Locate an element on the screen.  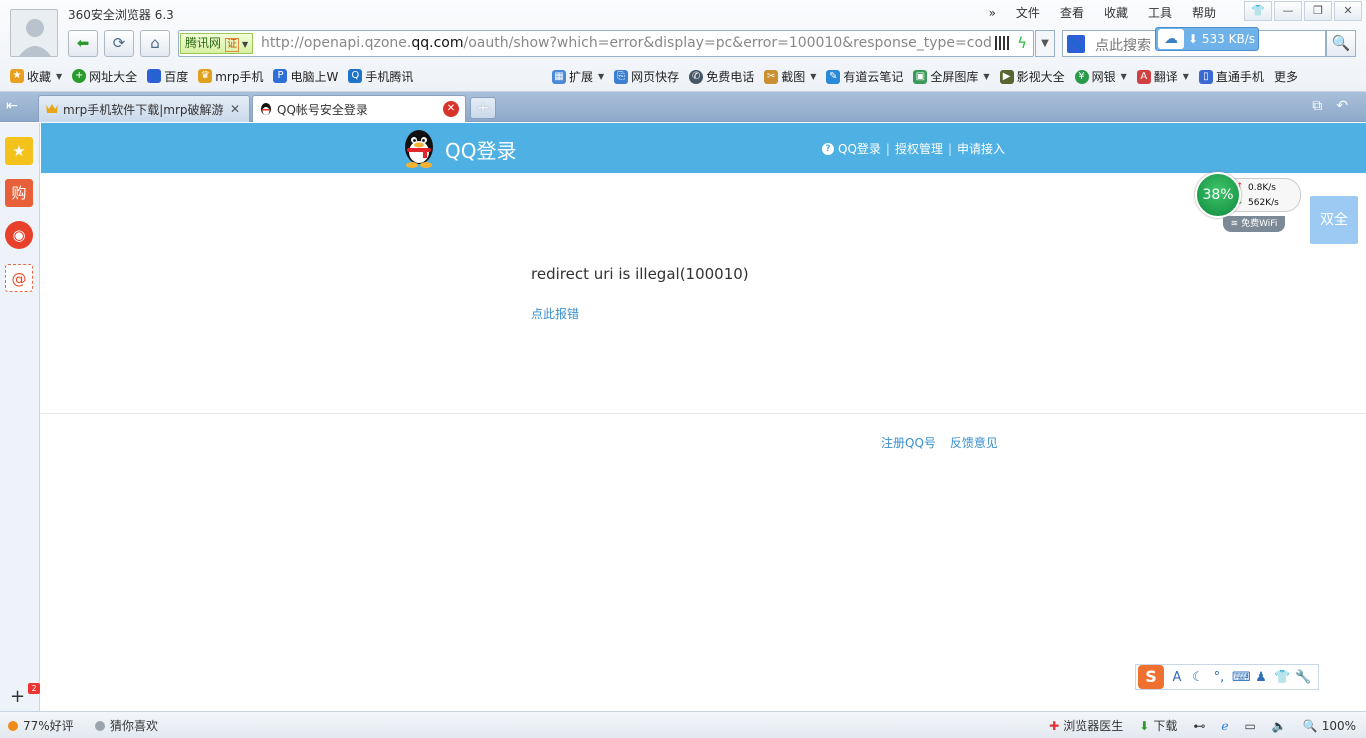
download-manager: ⬇ 下载 is located at coordinates (1158, 725).